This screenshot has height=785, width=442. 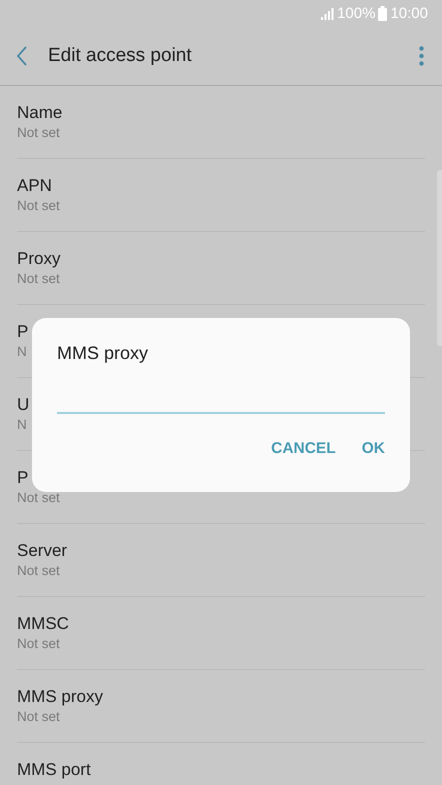 I want to click on more-options-icon, so click(x=421, y=56).